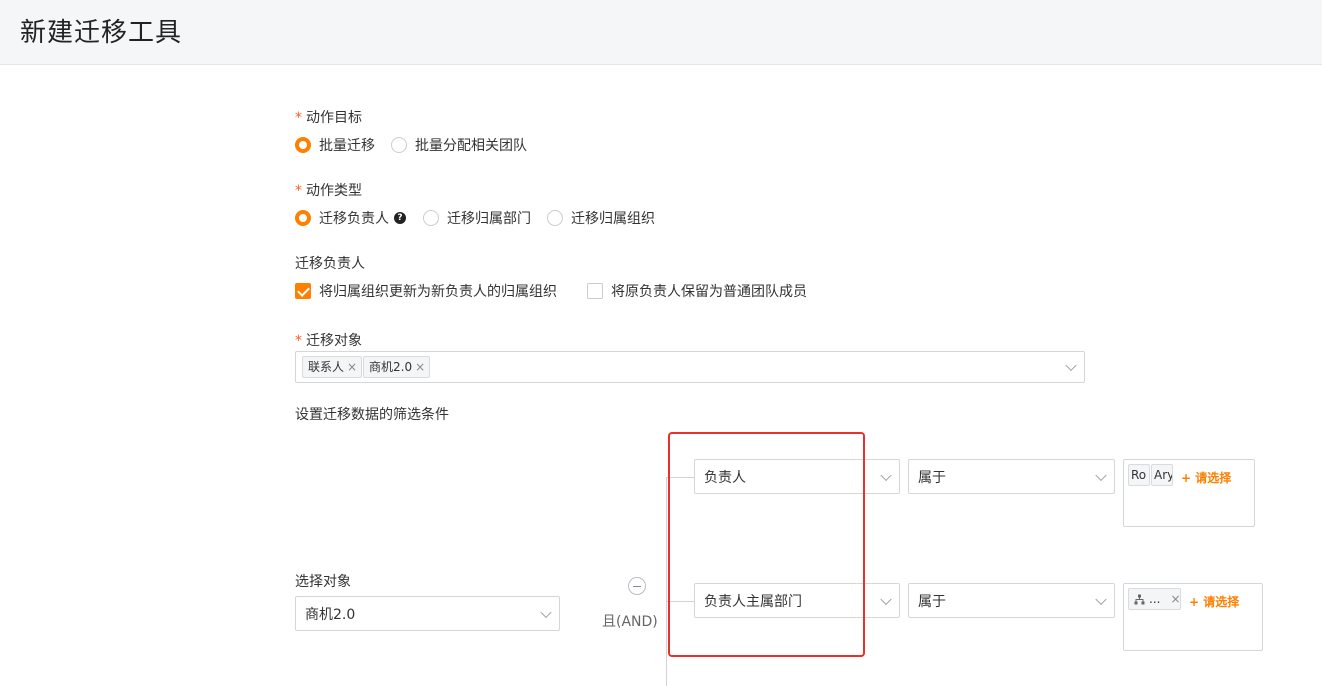 The height and width of the screenshot is (686, 1322). Describe the element at coordinates (1193, 617) in the screenshot. I see `condition-2-value-box: ... × + 请选择` at that location.